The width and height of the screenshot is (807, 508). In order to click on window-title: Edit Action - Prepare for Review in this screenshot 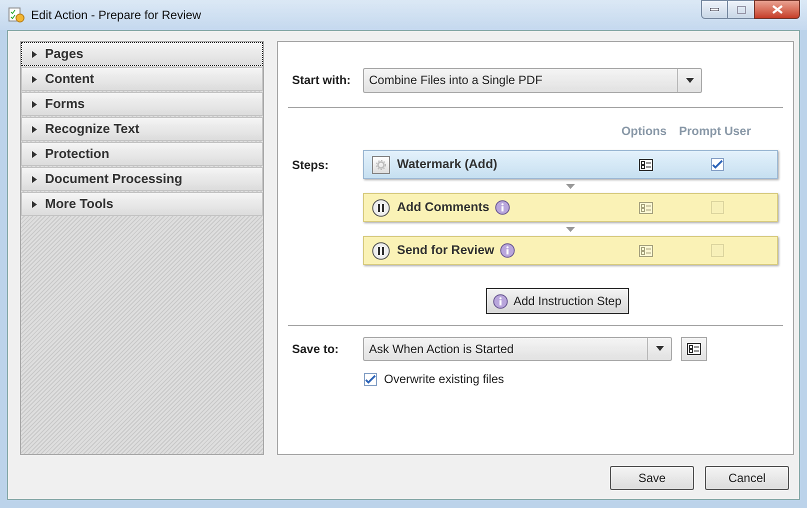, I will do `click(116, 15)`.